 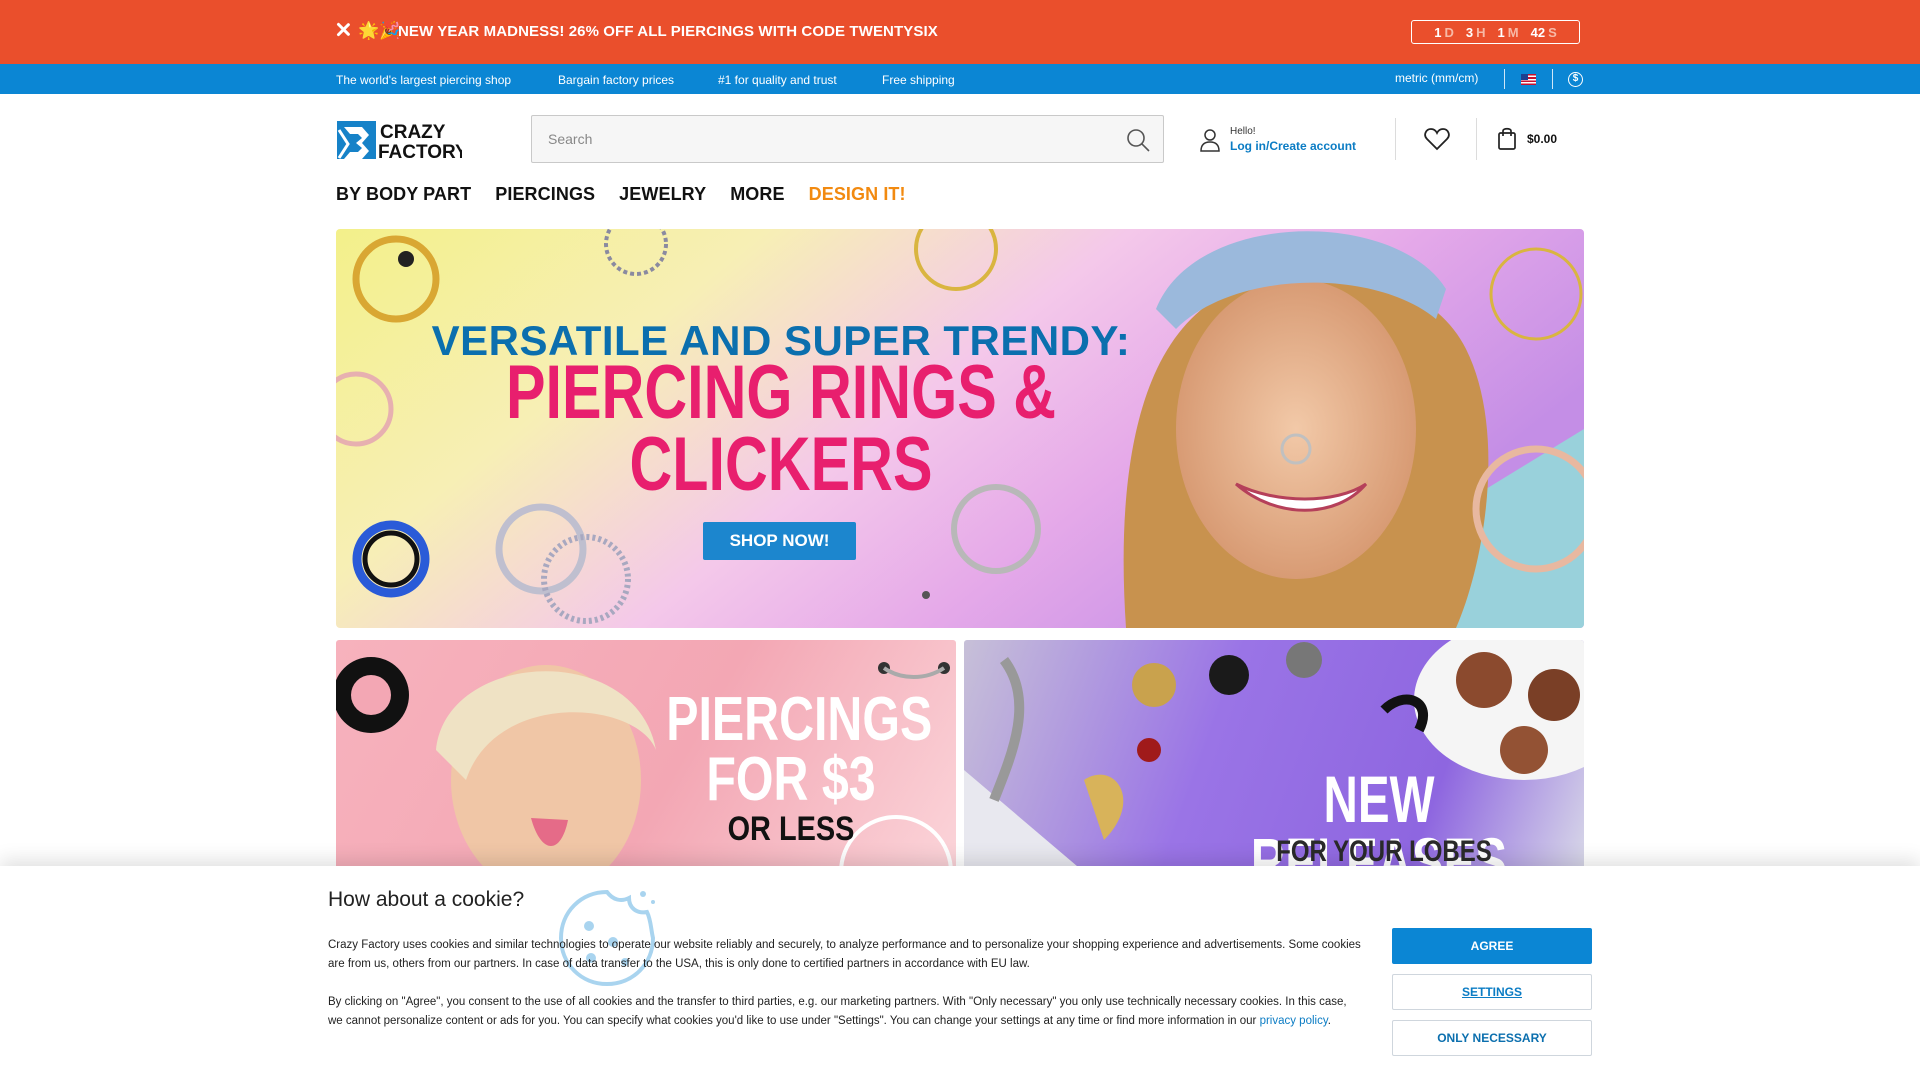 I want to click on tile-left-line-1: PIERCINGS, so click(x=799, y=719).